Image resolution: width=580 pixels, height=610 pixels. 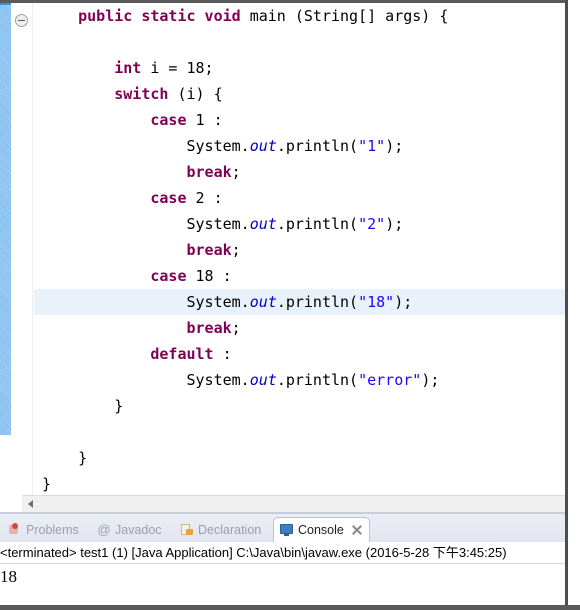 What do you see at coordinates (566, 305) in the screenshot?
I see `window-right-border` at bounding box center [566, 305].